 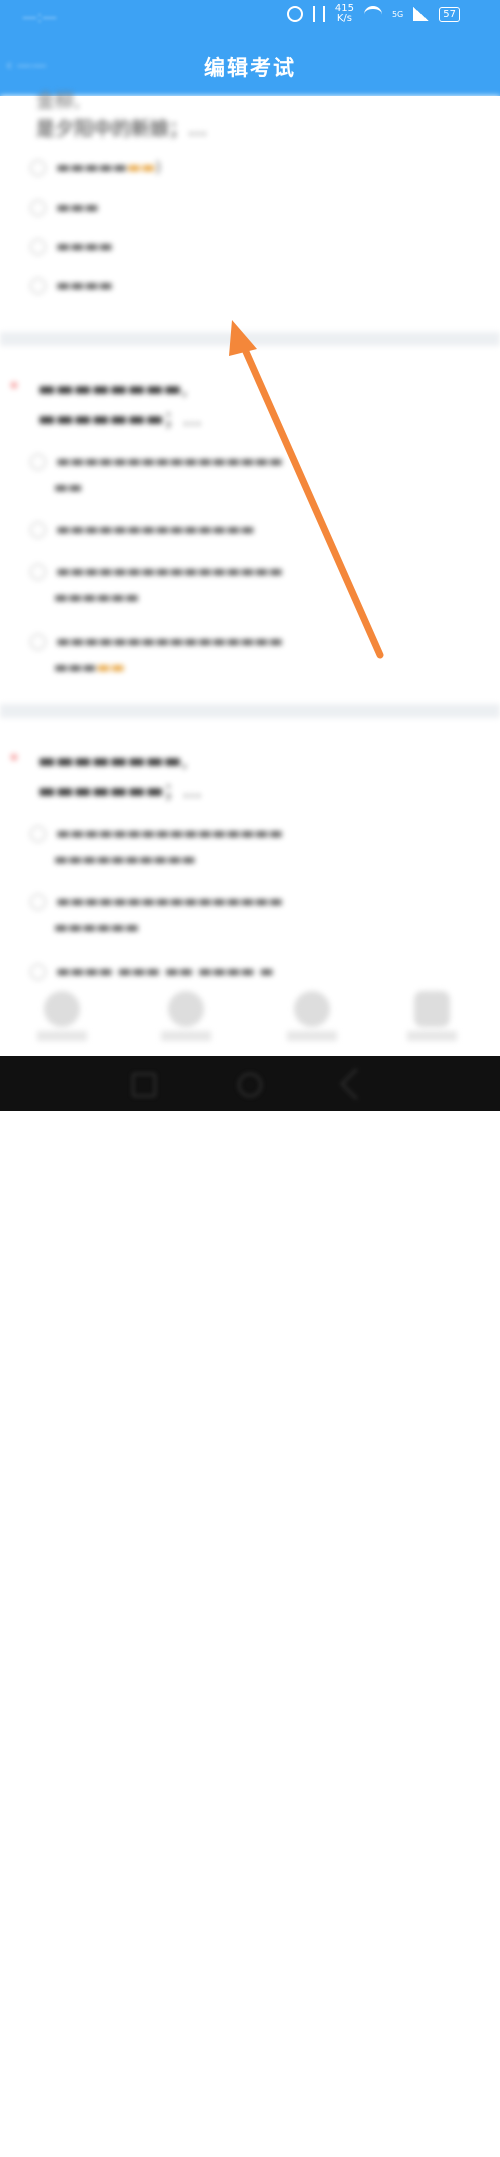 What do you see at coordinates (142, 529) in the screenshot?
I see `option-b: ▬▬▬▬▬▬▬▬▬▬▬▬▬▬` at bounding box center [142, 529].